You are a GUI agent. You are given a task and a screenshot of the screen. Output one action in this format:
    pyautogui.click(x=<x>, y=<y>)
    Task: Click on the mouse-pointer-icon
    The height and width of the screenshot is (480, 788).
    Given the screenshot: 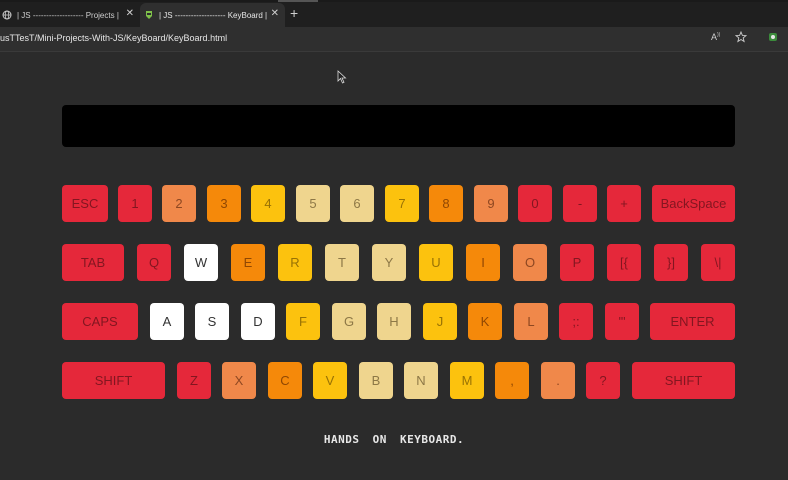 What is the action you would take?
    pyautogui.click(x=342, y=77)
    